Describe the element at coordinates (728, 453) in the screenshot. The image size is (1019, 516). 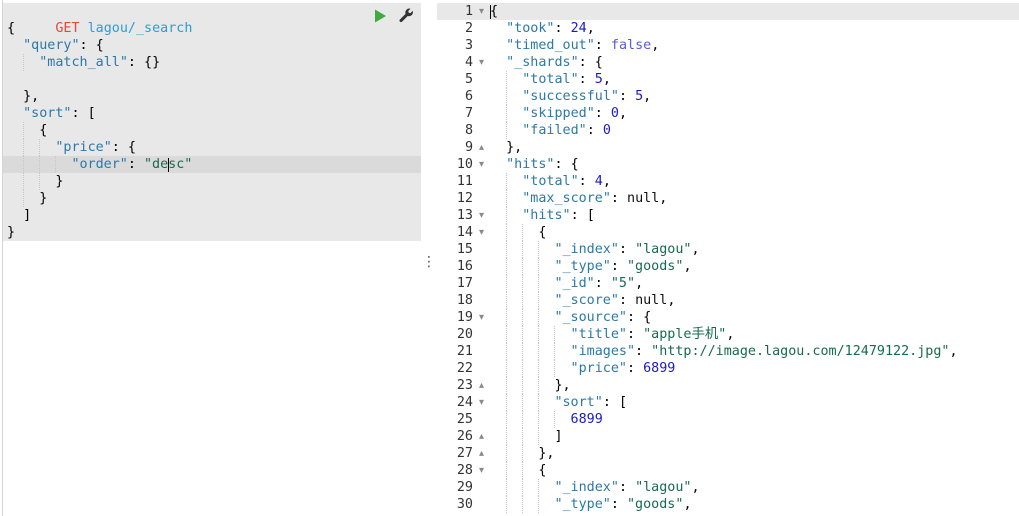
I see `response-line: 27 ▴},` at that location.